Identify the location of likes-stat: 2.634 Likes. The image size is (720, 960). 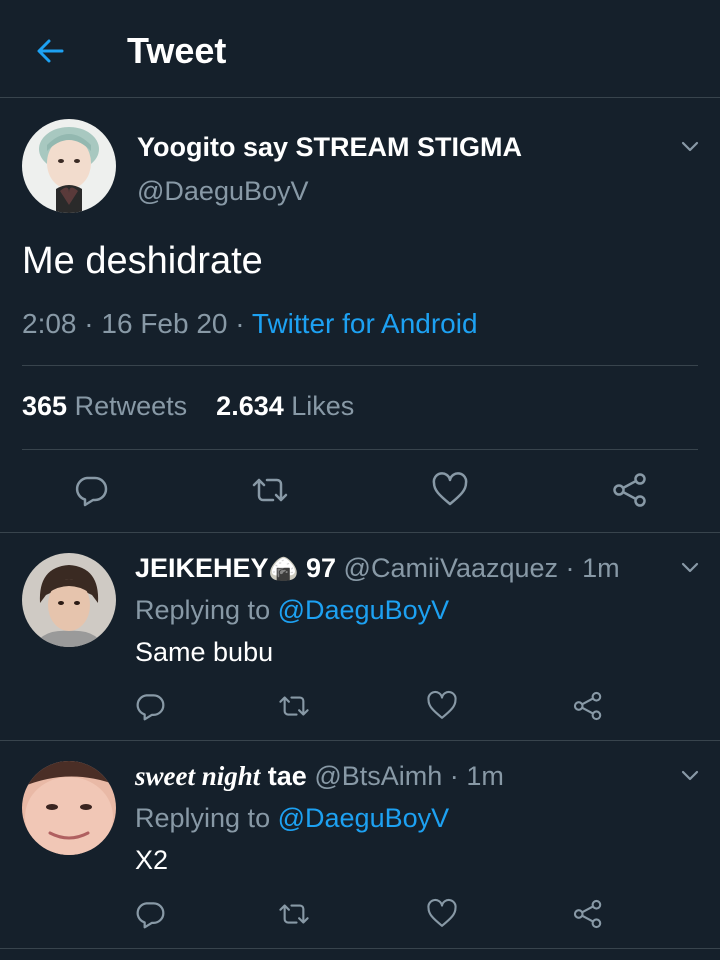
(285, 406).